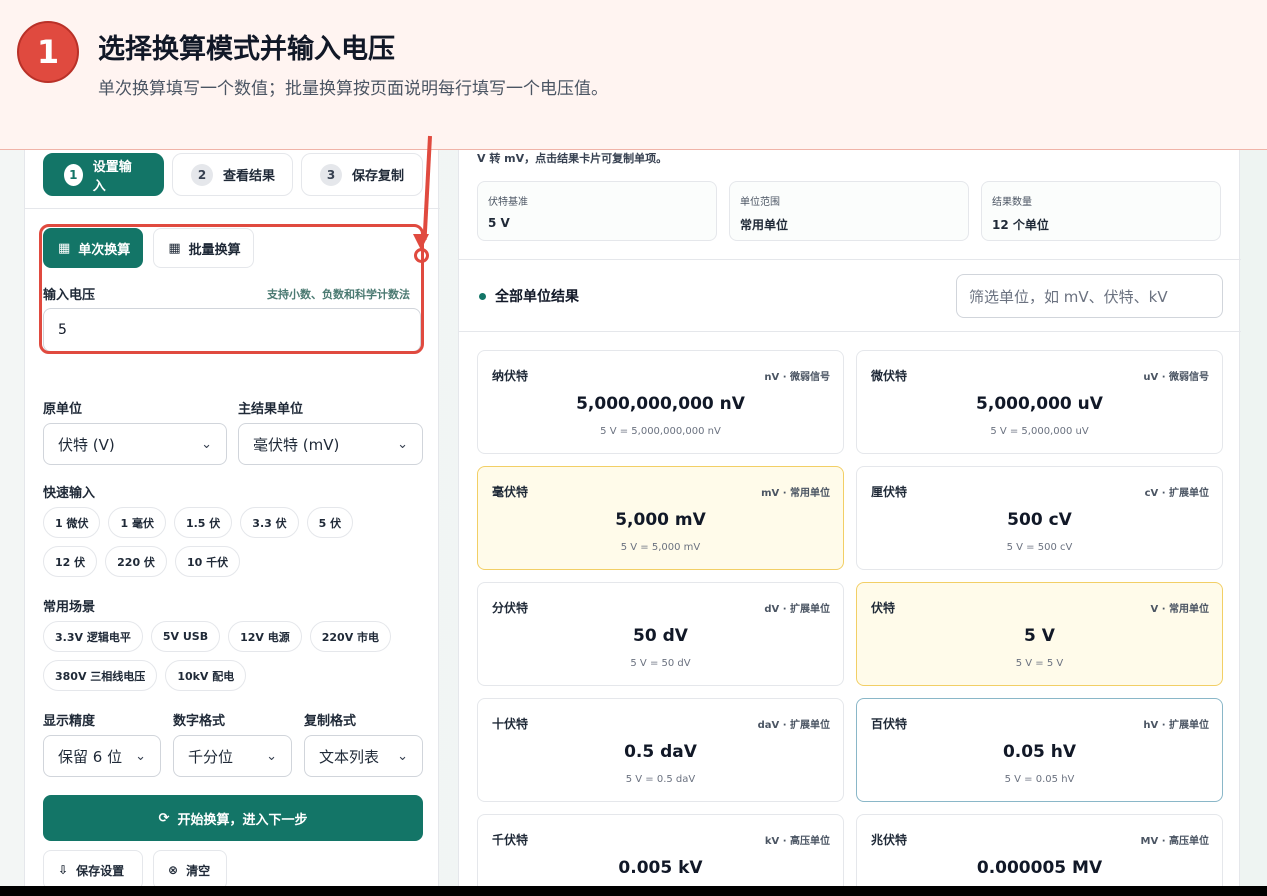 This screenshot has height=896, width=1267. What do you see at coordinates (233, 818) in the screenshot?
I see `start-conversion-button: ⟳ 开始换算，进入下一步` at bounding box center [233, 818].